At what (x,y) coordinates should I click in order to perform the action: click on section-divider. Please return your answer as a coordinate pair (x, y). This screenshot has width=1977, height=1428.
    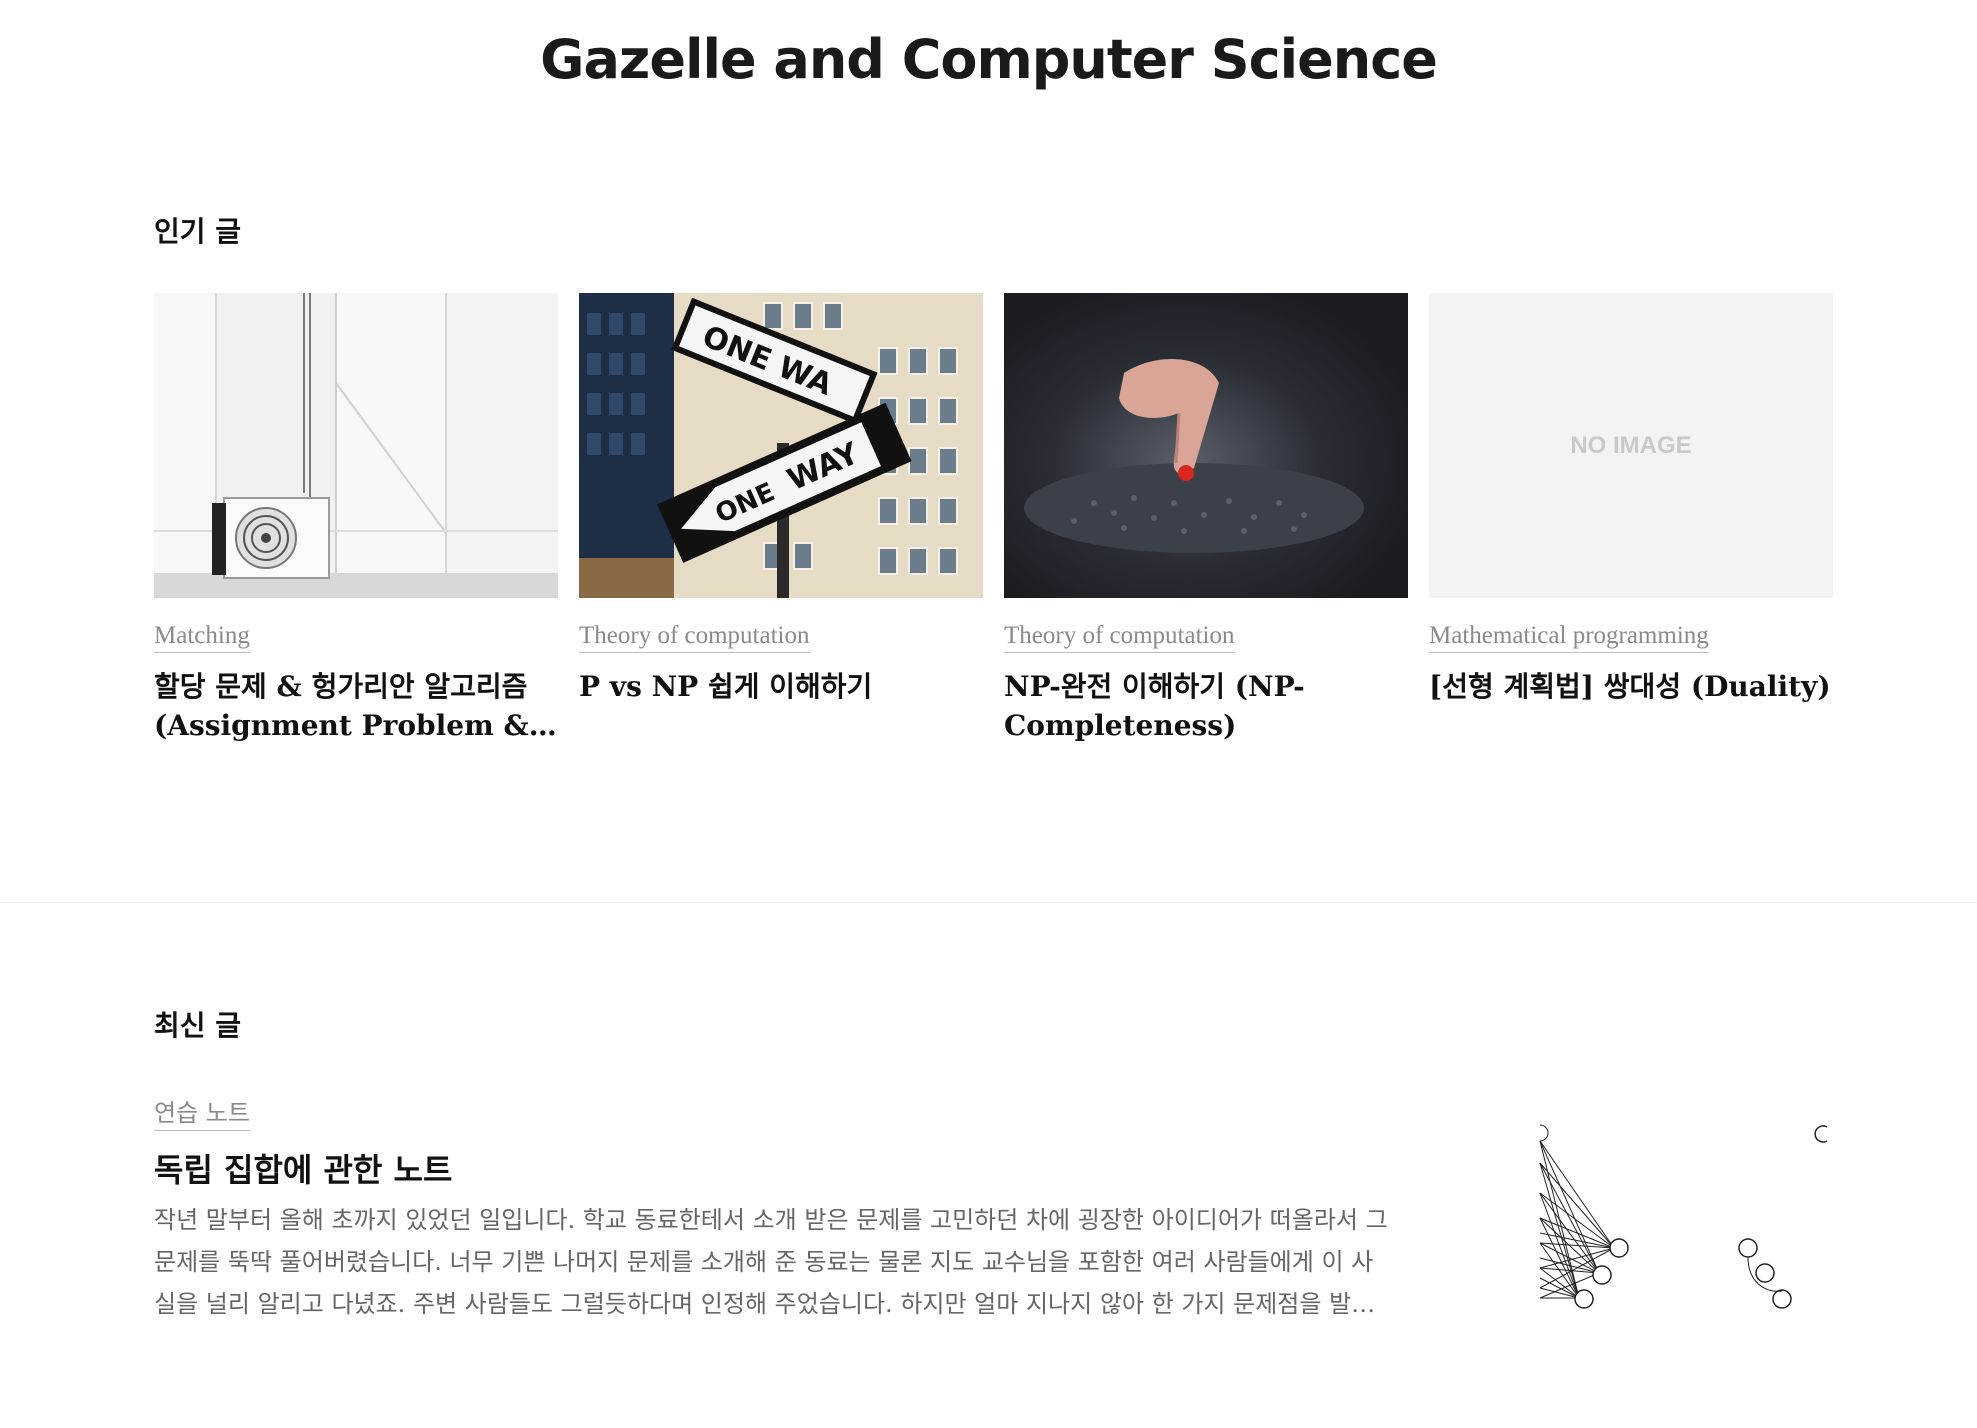
    Looking at the image, I should click on (988, 902).